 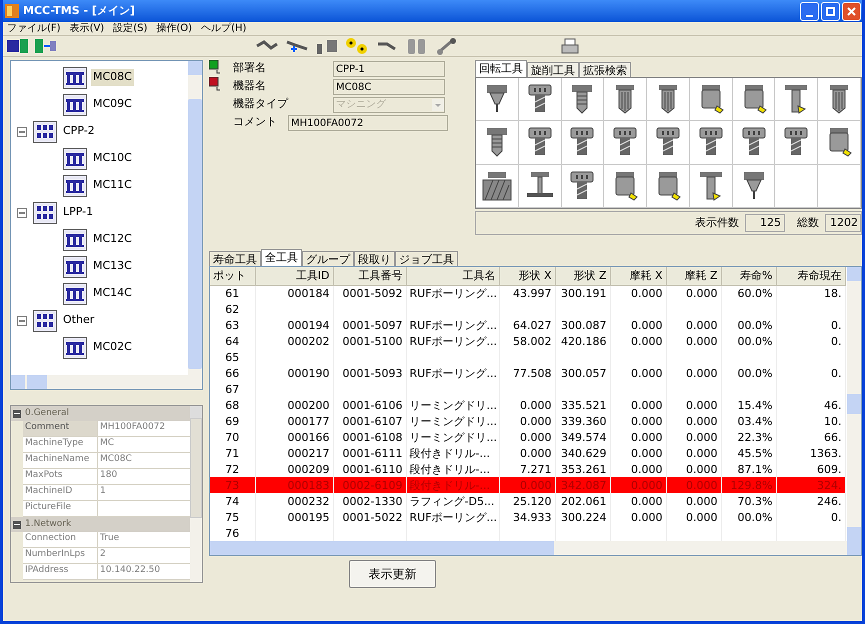 I want to click on property-name: NumberInLps, so click(x=60, y=555).